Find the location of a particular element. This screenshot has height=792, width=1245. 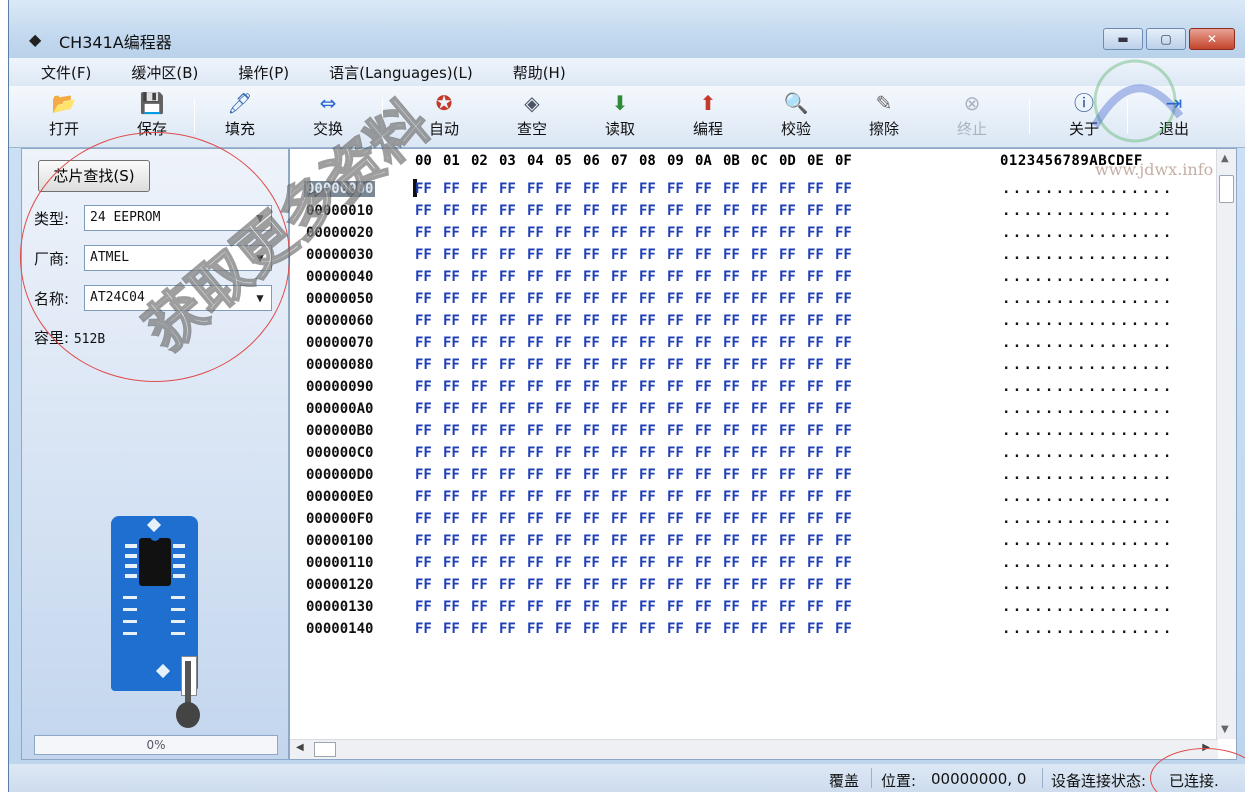

minimize-button: ▬ is located at coordinates (1123, 39).